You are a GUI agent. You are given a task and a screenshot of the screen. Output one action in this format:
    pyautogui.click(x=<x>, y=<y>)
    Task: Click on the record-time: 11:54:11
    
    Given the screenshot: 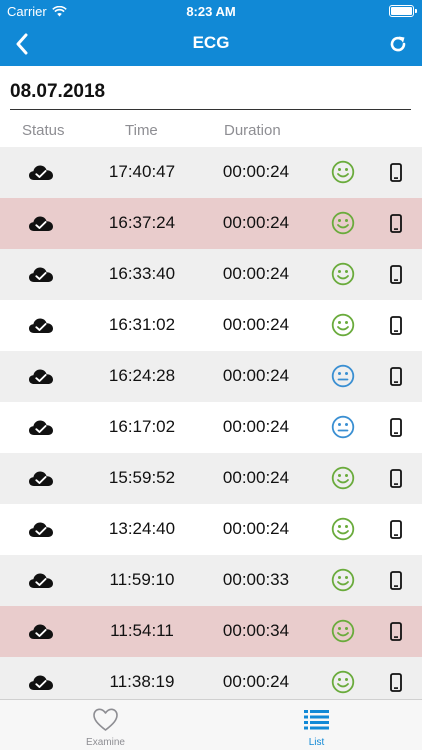 What is the action you would take?
    pyautogui.click(x=142, y=630)
    